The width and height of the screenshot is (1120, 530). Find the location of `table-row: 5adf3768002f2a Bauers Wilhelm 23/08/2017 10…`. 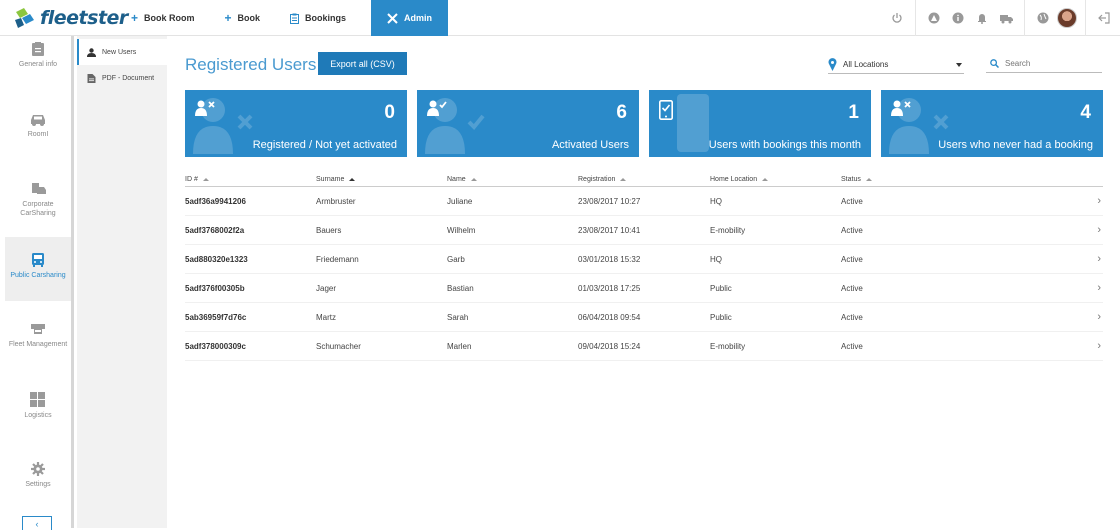

table-row: 5adf3768002f2a Bauers Wilhelm 23/08/2017 10… is located at coordinates (644, 230).